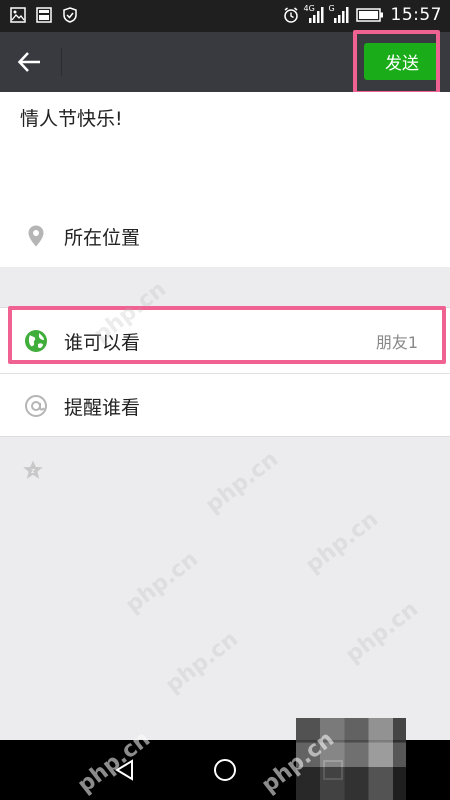  What do you see at coordinates (338, 13) in the screenshot?
I see `signal-icon: G` at bounding box center [338, 13].